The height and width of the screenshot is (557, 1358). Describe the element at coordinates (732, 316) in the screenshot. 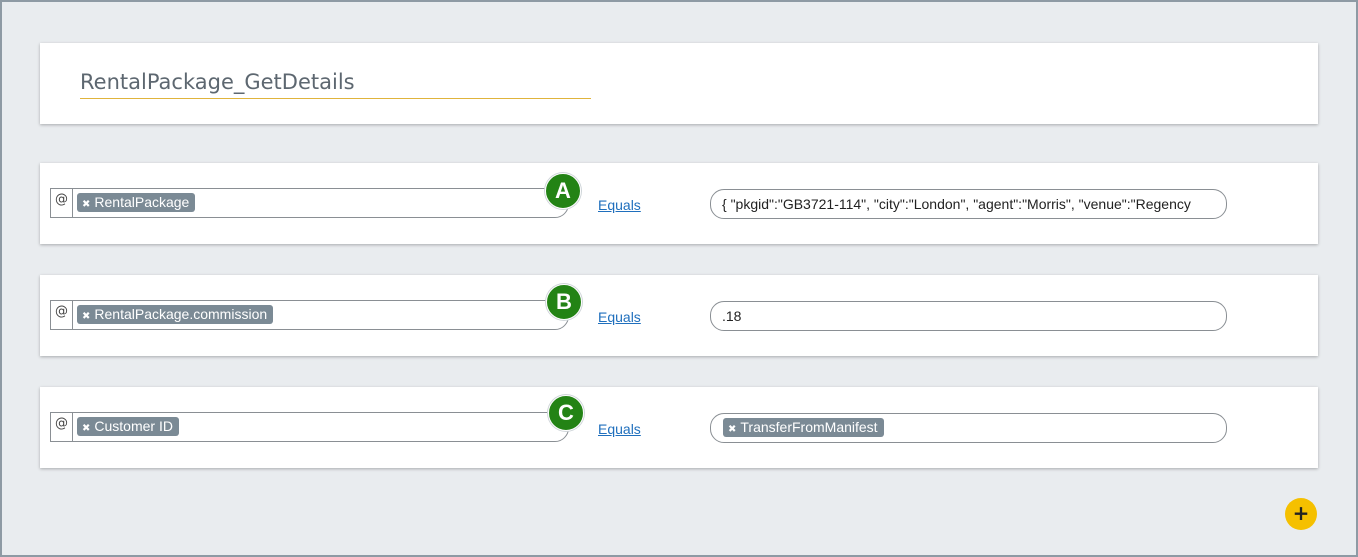

I see `rhs-value: .18` at that location.